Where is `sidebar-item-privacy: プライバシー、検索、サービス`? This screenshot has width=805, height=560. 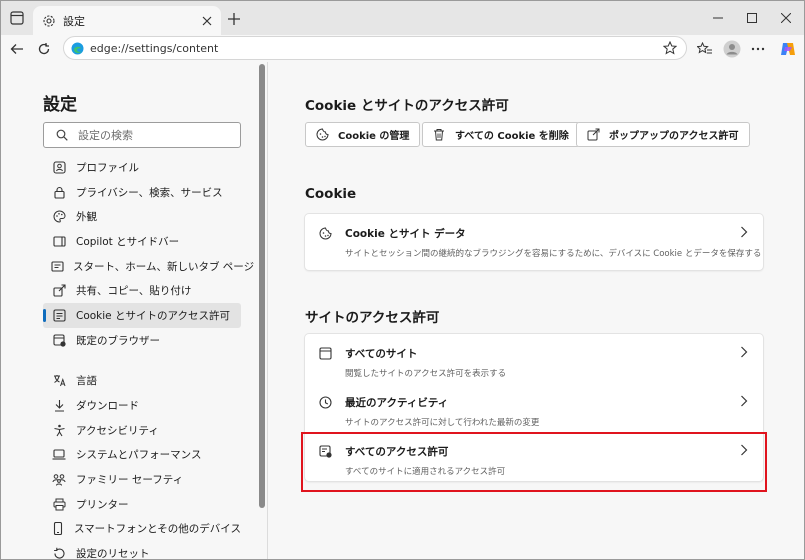 sidebar-item-privacy: プライバシー、検索、サービス is located at coordinates (142, 192).